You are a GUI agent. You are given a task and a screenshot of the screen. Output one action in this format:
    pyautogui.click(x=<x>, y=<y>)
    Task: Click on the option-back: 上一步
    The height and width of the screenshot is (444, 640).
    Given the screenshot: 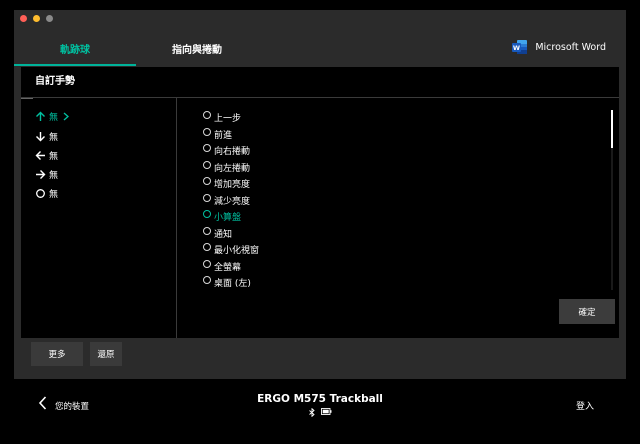 What is the action you would take?
    pyautogui.click(x=222, y=117)
    